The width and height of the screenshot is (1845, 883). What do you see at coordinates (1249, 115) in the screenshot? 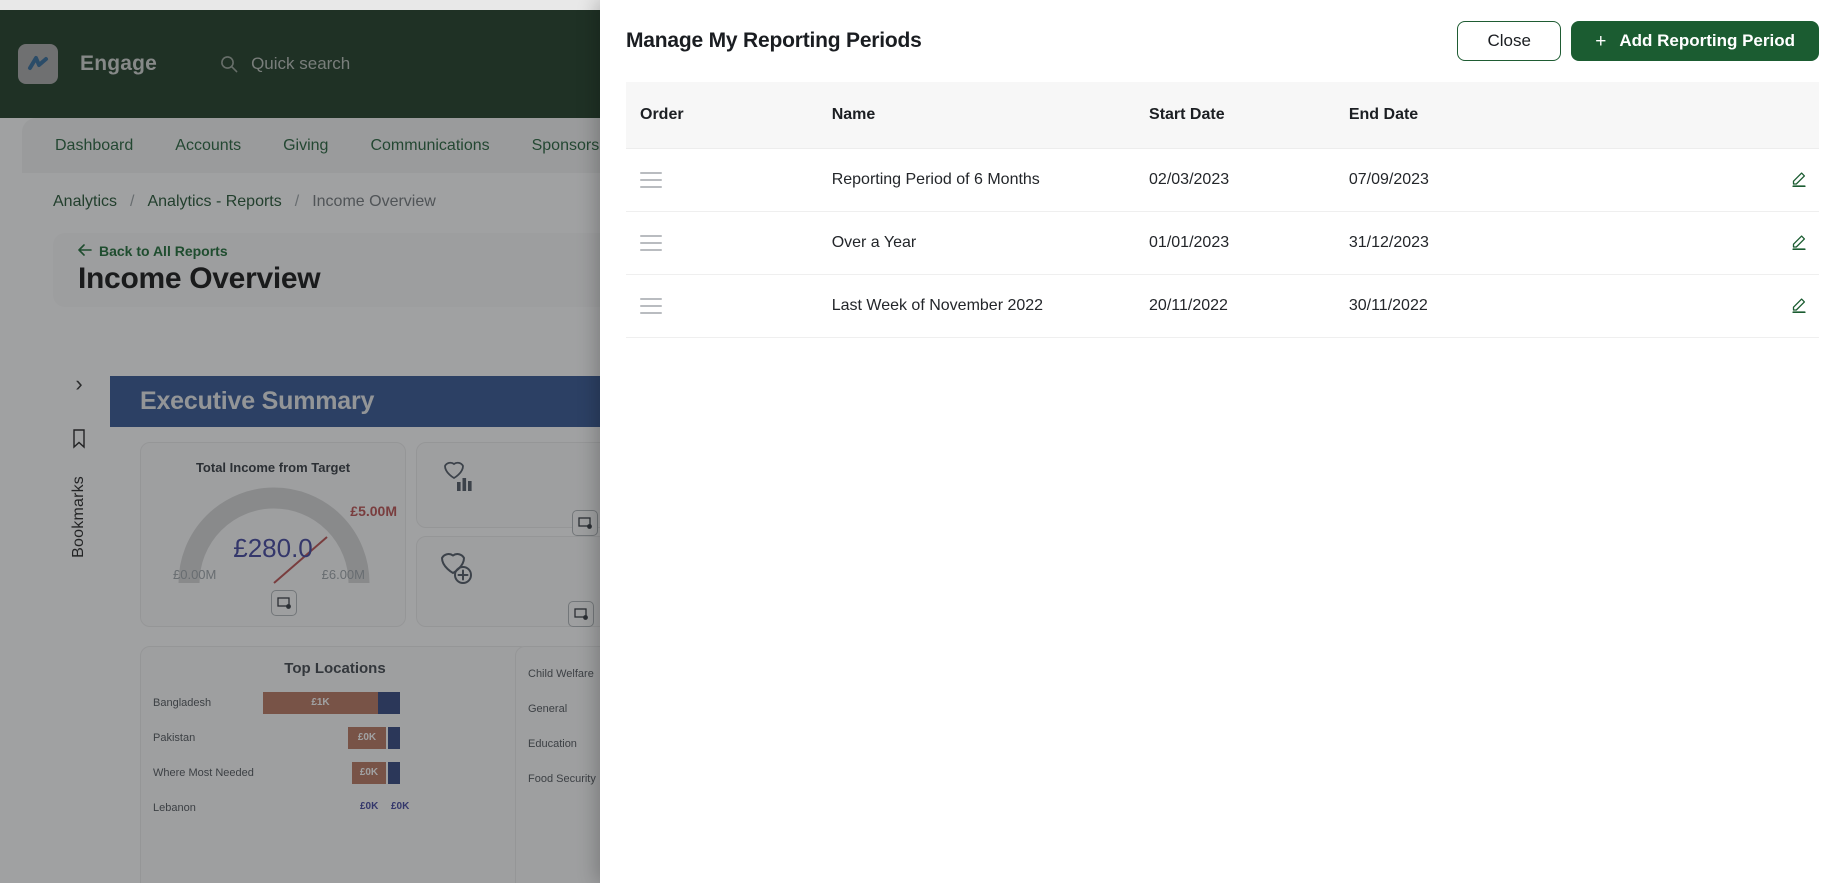
I see `column-header-start-date: Start Date` at bounding box center [1249, 115].